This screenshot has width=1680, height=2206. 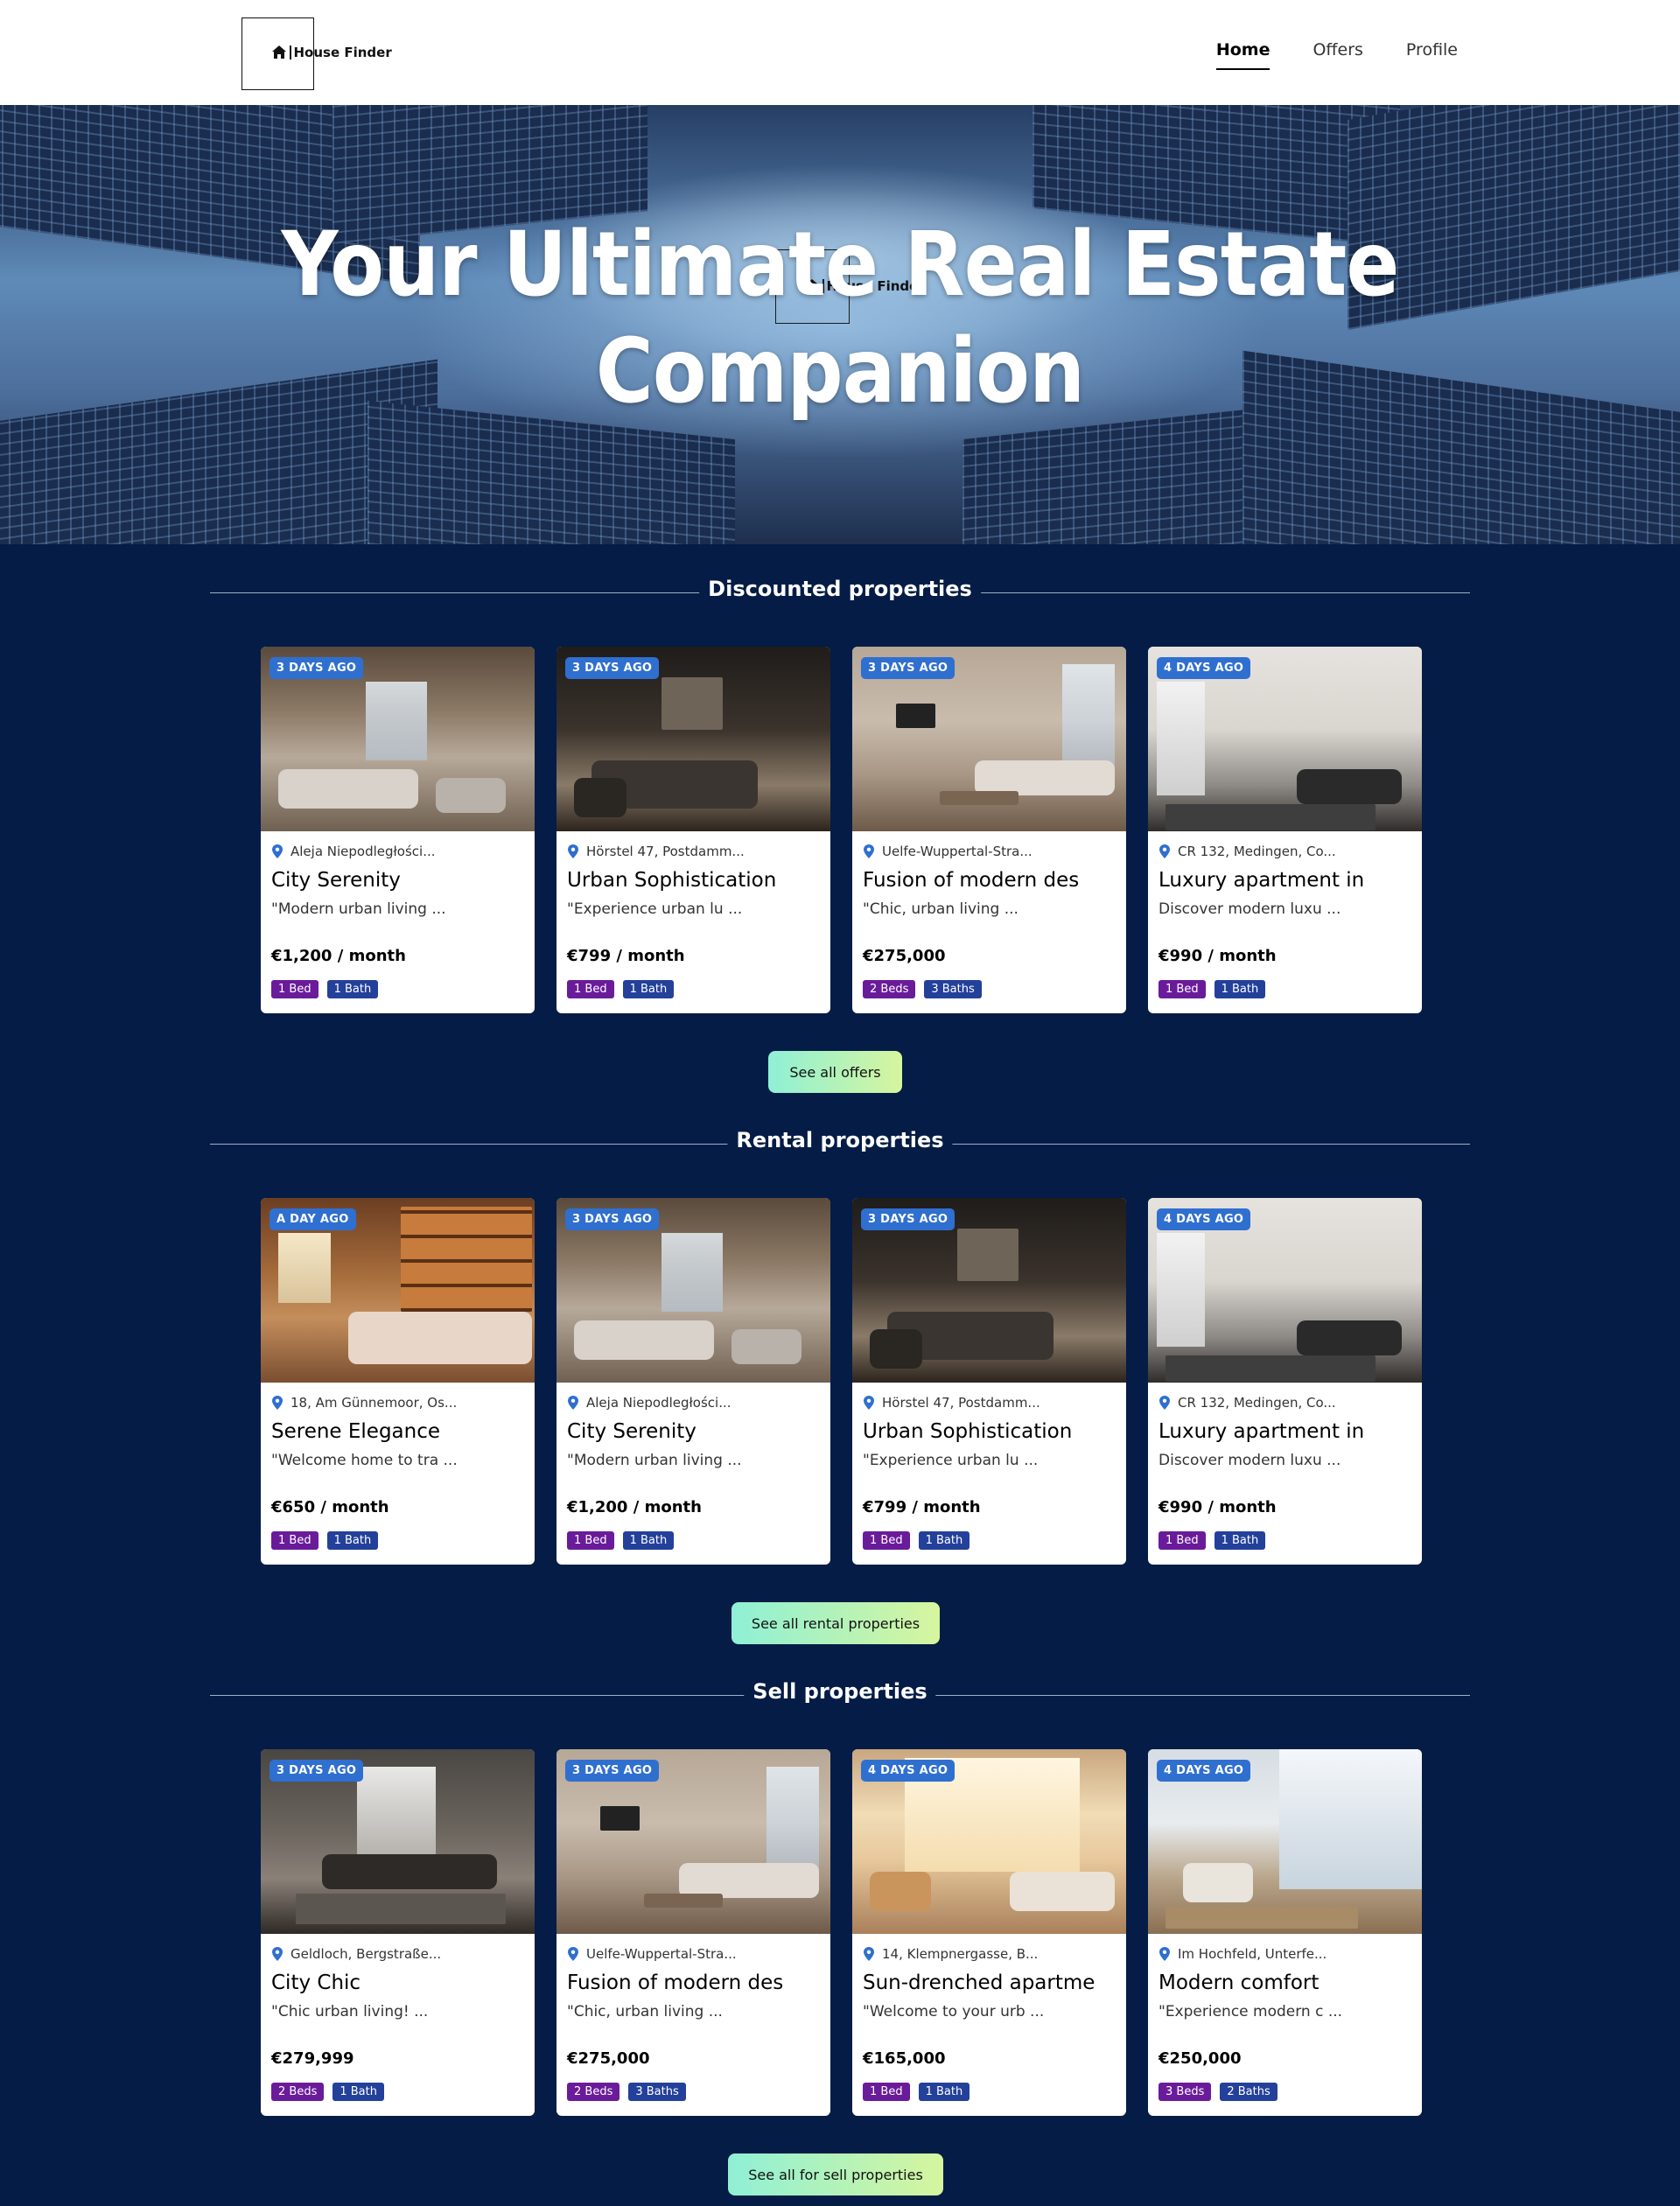 What do you see at coordinates (657, 2092) in the screenshot?
I see `baths-tag: 3 Baths` at bounding box center [657, 2092].